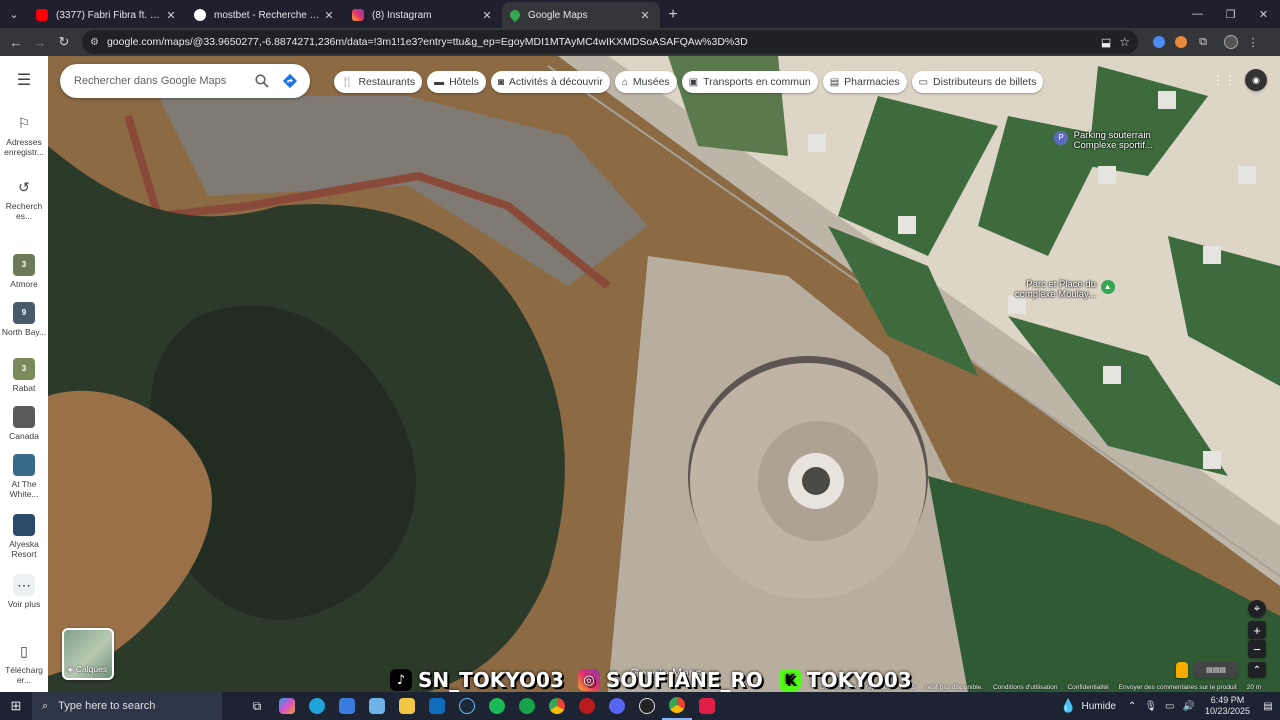 Image resolution: width=1280 pixels, height=720 pixels. Describe the element at coordinates (24, 375) in the screenshot. I see `recent-item: 3 Rabat` at that location.